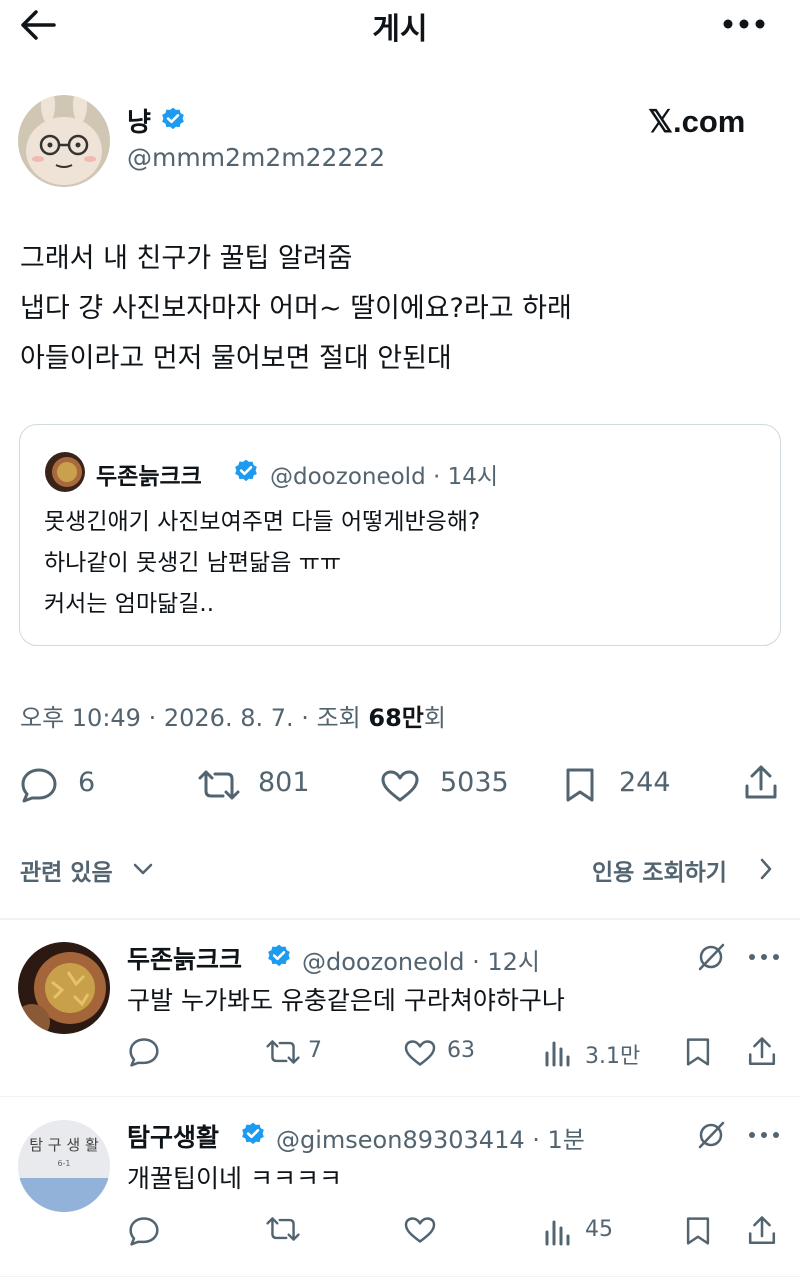  I want to click on repost-button: 801, so click(256, 785).